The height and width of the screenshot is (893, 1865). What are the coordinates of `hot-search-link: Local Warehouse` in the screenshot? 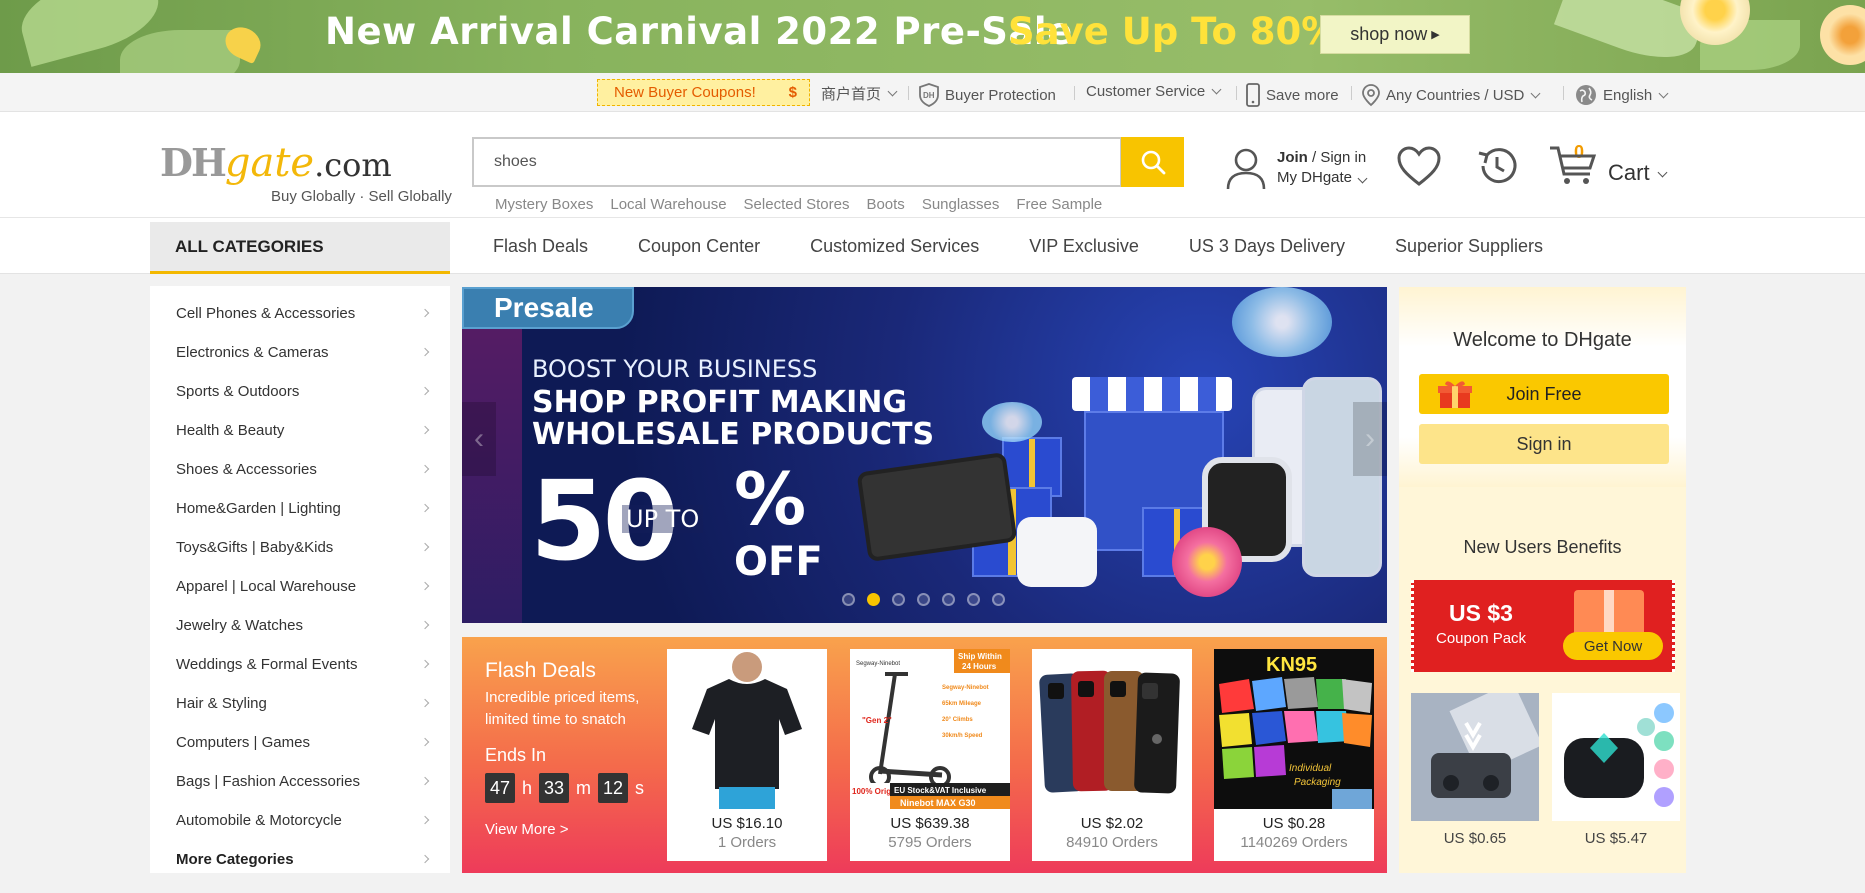 It's located at (668, 204).